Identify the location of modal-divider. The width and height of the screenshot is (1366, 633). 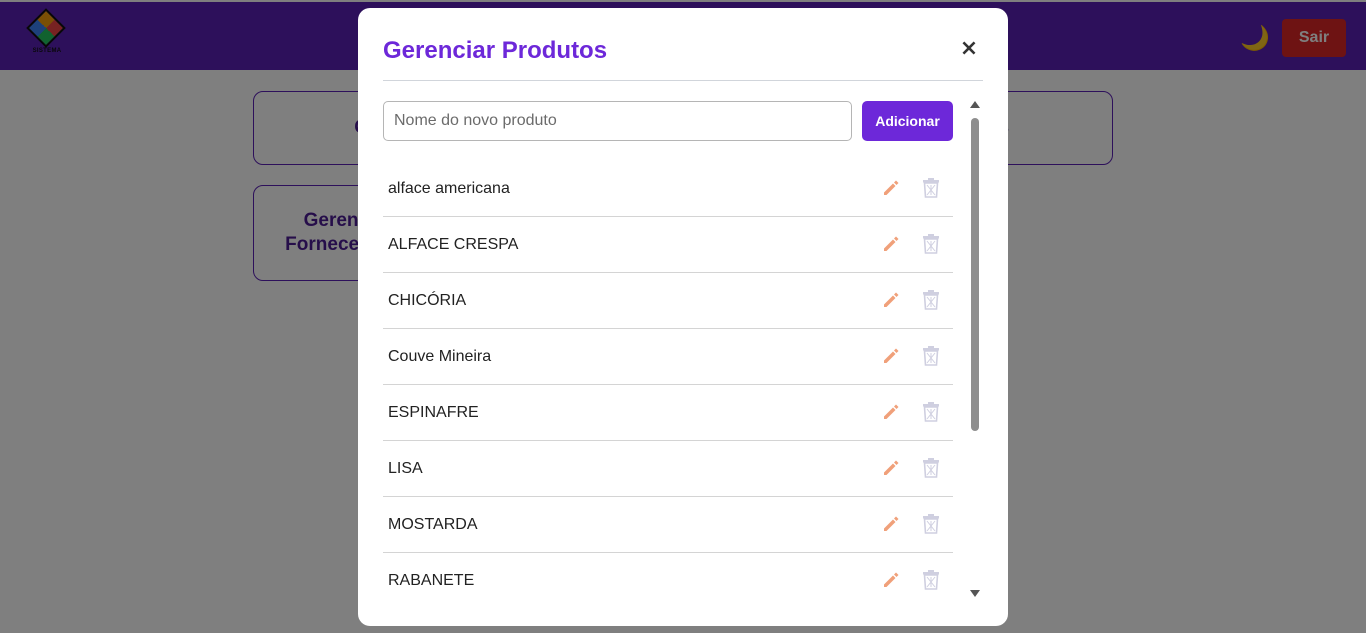
(683, 80).